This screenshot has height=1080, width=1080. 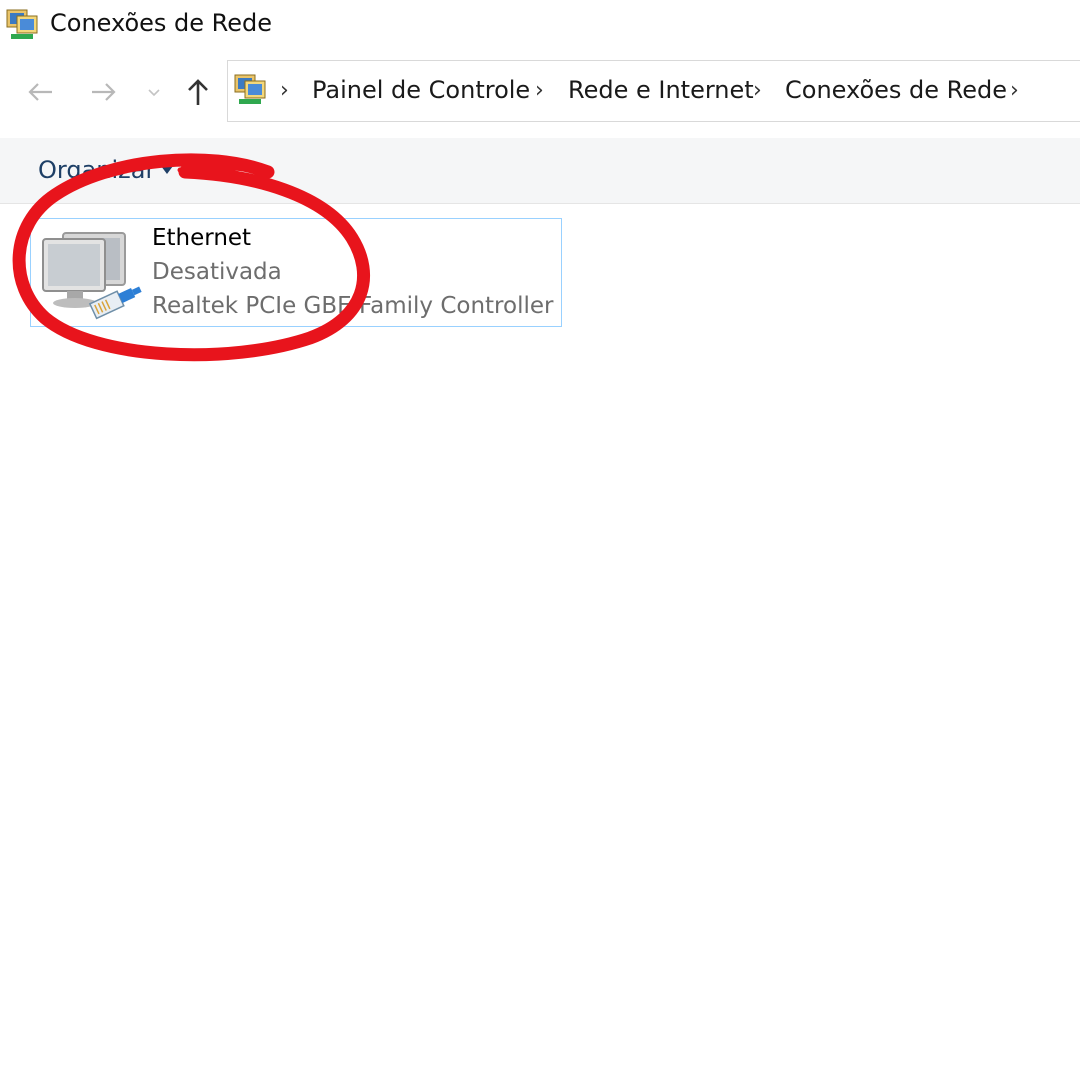 I want to click on connection-device: Realtek PCIe GBE Family Controller, so click(x=353, y=306).